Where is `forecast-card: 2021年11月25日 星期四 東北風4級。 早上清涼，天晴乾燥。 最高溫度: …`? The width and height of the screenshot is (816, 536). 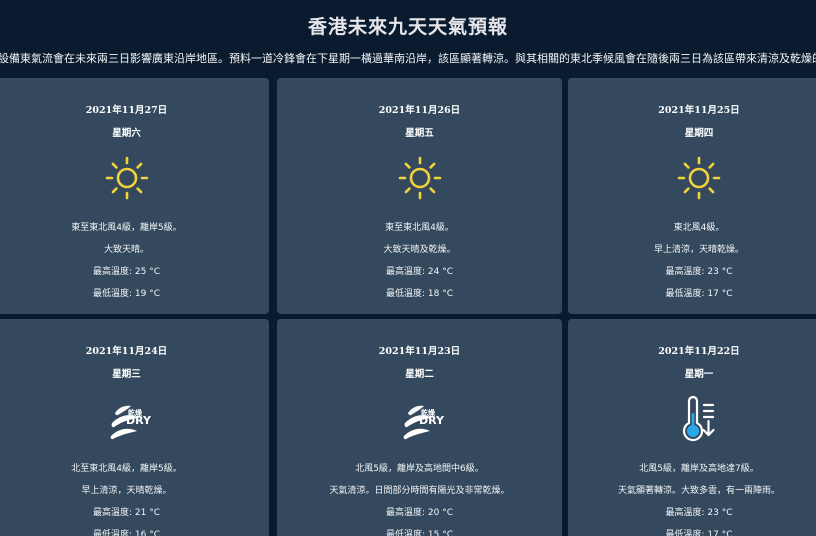 forecast-card: 2021年11月25日 星期四 東北風4級。 早上清涼，天晴乾燥。 最高溫度: … is located at coordinates (692, 196).